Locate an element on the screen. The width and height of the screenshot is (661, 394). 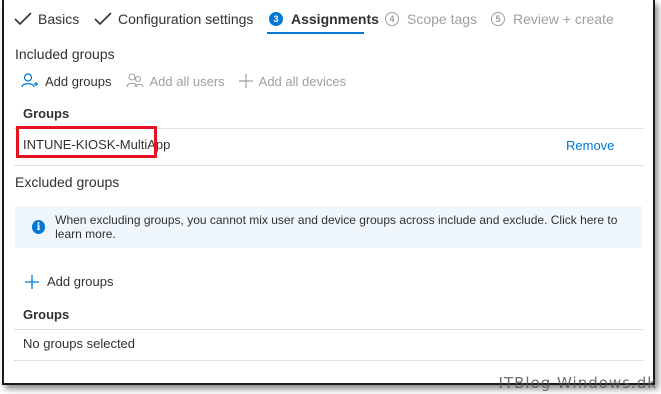
step-basics: Basics is located at coordinates (46, 19).